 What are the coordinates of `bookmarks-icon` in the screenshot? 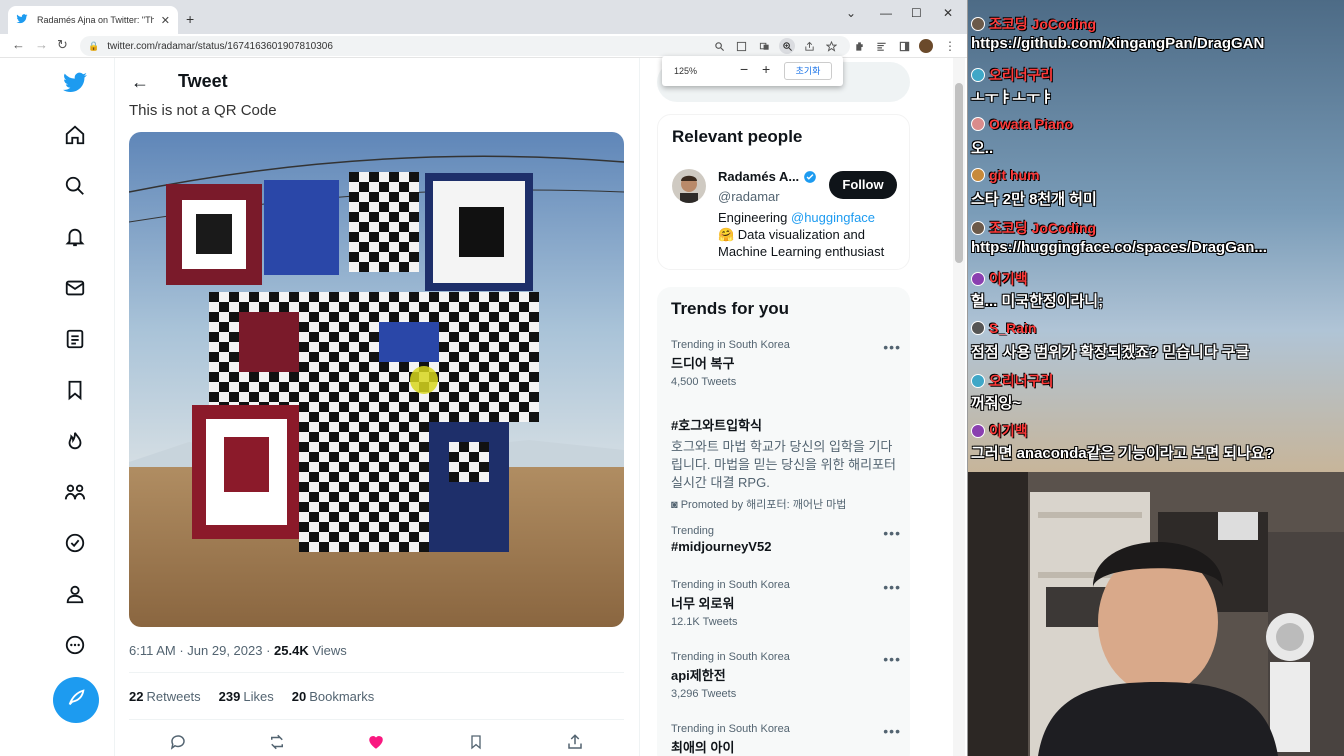 It's located at (75, 390).